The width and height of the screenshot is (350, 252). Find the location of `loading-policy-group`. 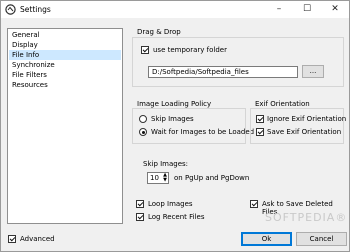

loading-policy-group is located at coordinates (189, 126).